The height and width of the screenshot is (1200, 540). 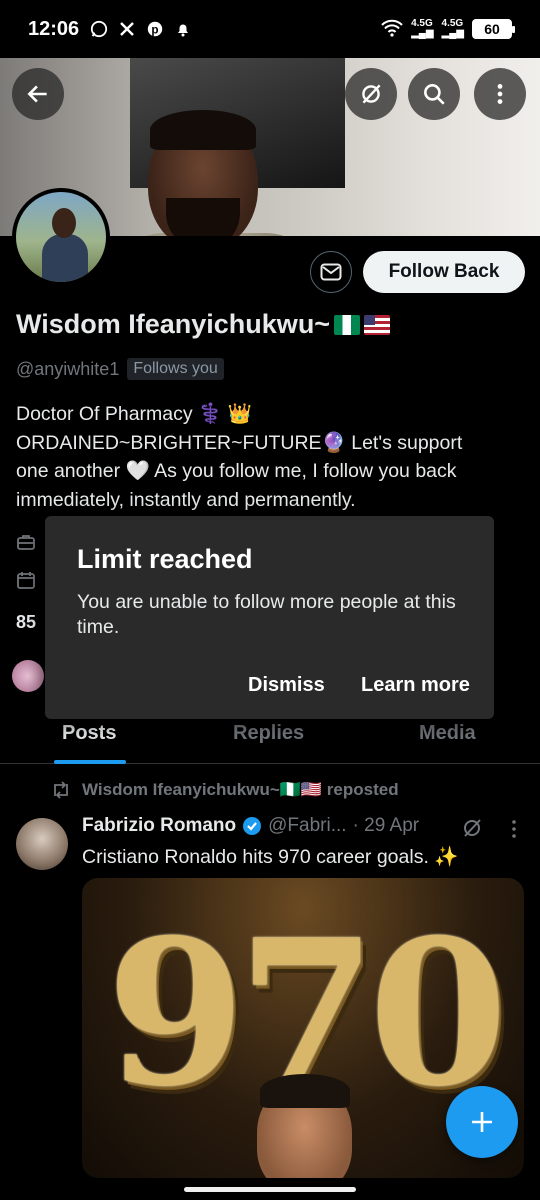 I want to click on verified-badge-icon, so click(x=252, y=826).